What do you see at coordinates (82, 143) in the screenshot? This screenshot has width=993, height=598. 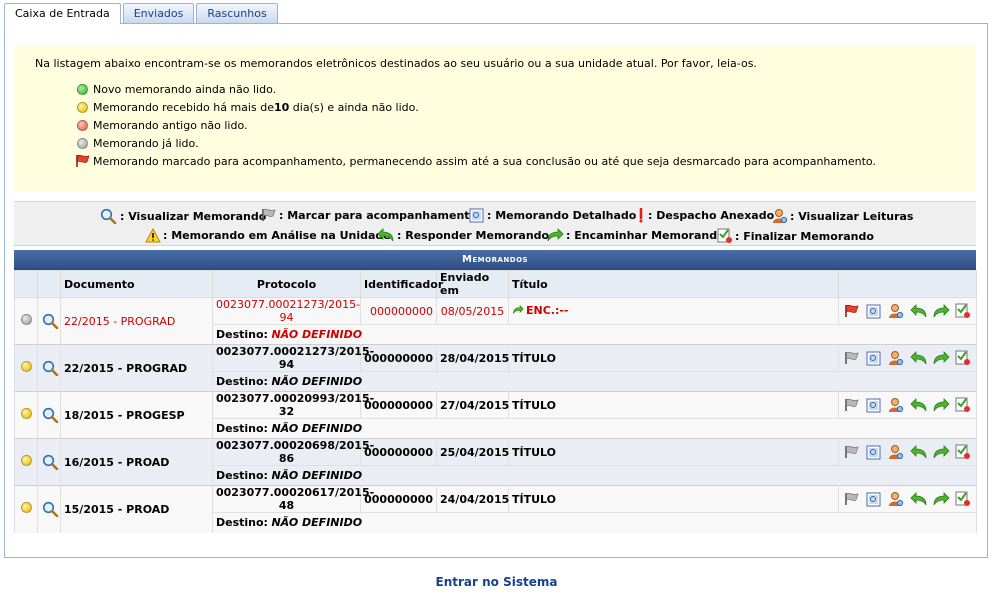 I see `gray-dot-icon` at bounding box center [82, 143].